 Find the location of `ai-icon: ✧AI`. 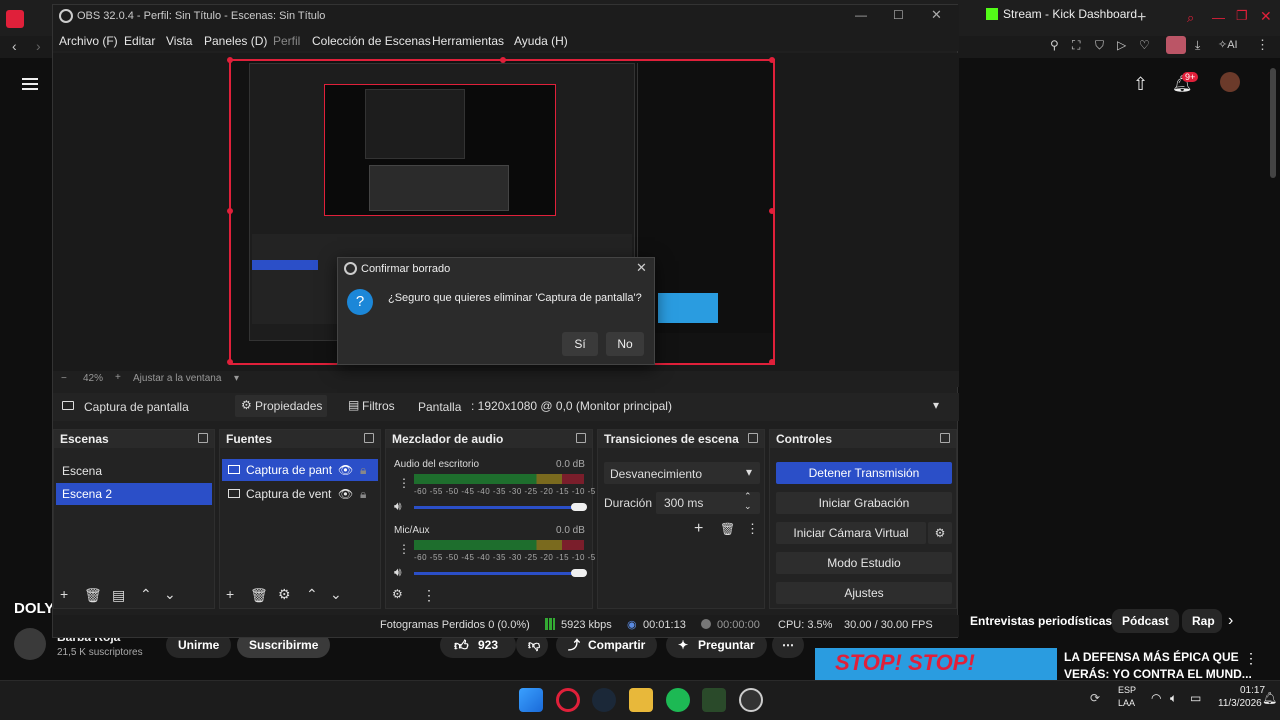

ai-icon: ✧AI is located at coordinates (1228, 44).